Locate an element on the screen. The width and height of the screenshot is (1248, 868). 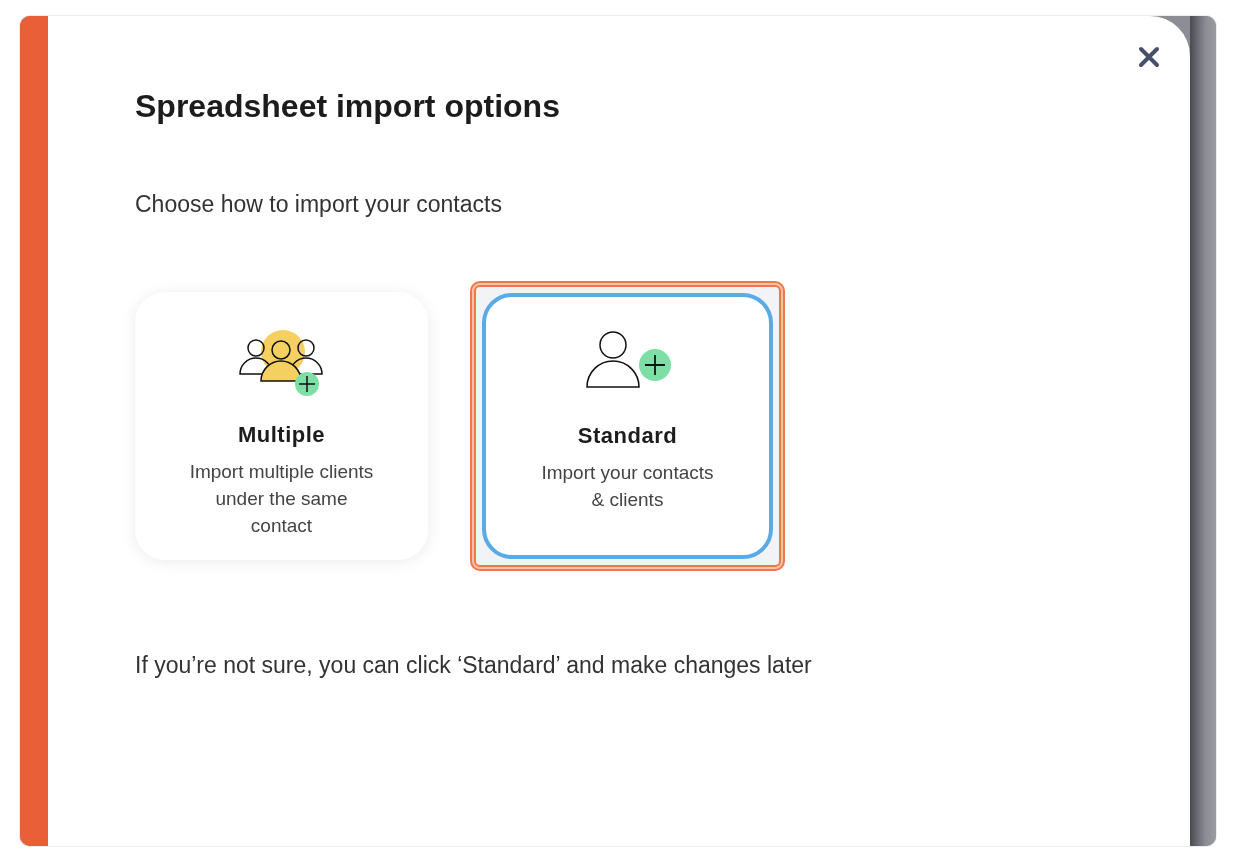
option-description: Import multiple clients under the same contact is located at coordinates (281, 499).